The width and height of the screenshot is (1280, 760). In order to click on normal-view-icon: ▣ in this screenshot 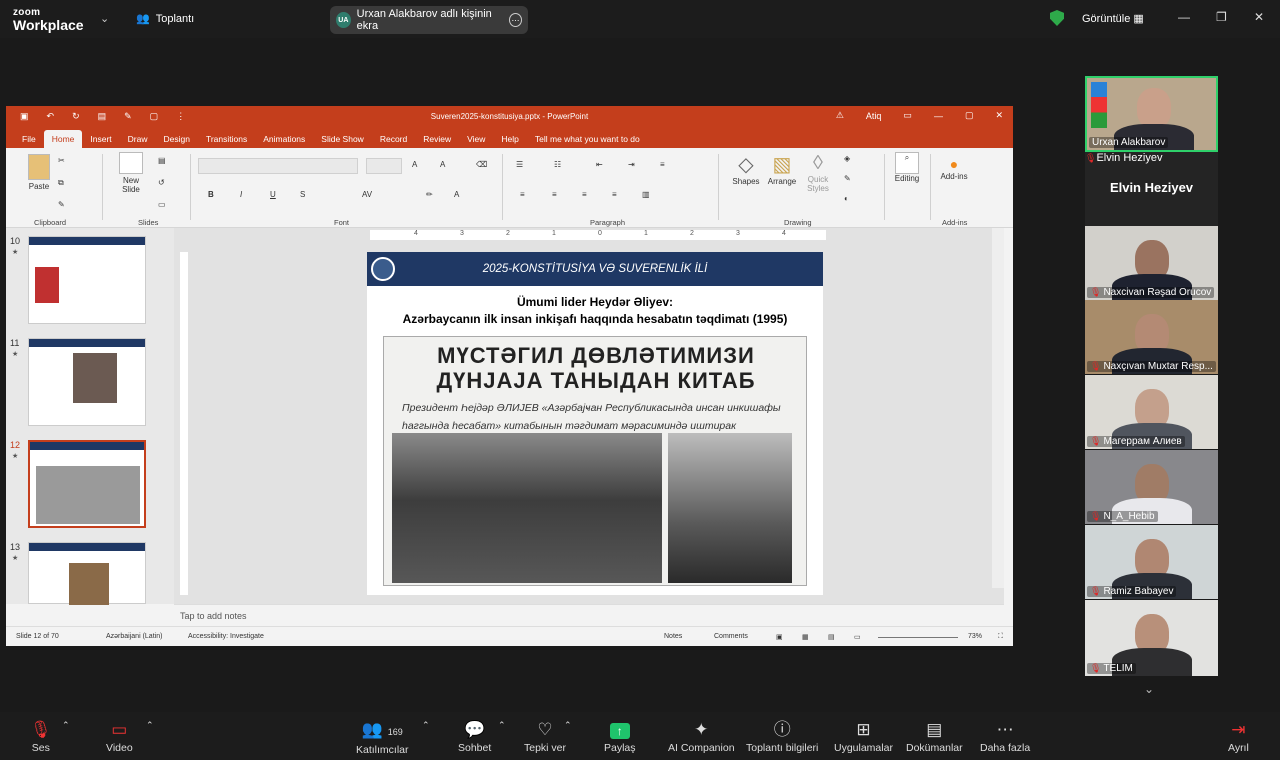, I will do `click(779, 637)`.